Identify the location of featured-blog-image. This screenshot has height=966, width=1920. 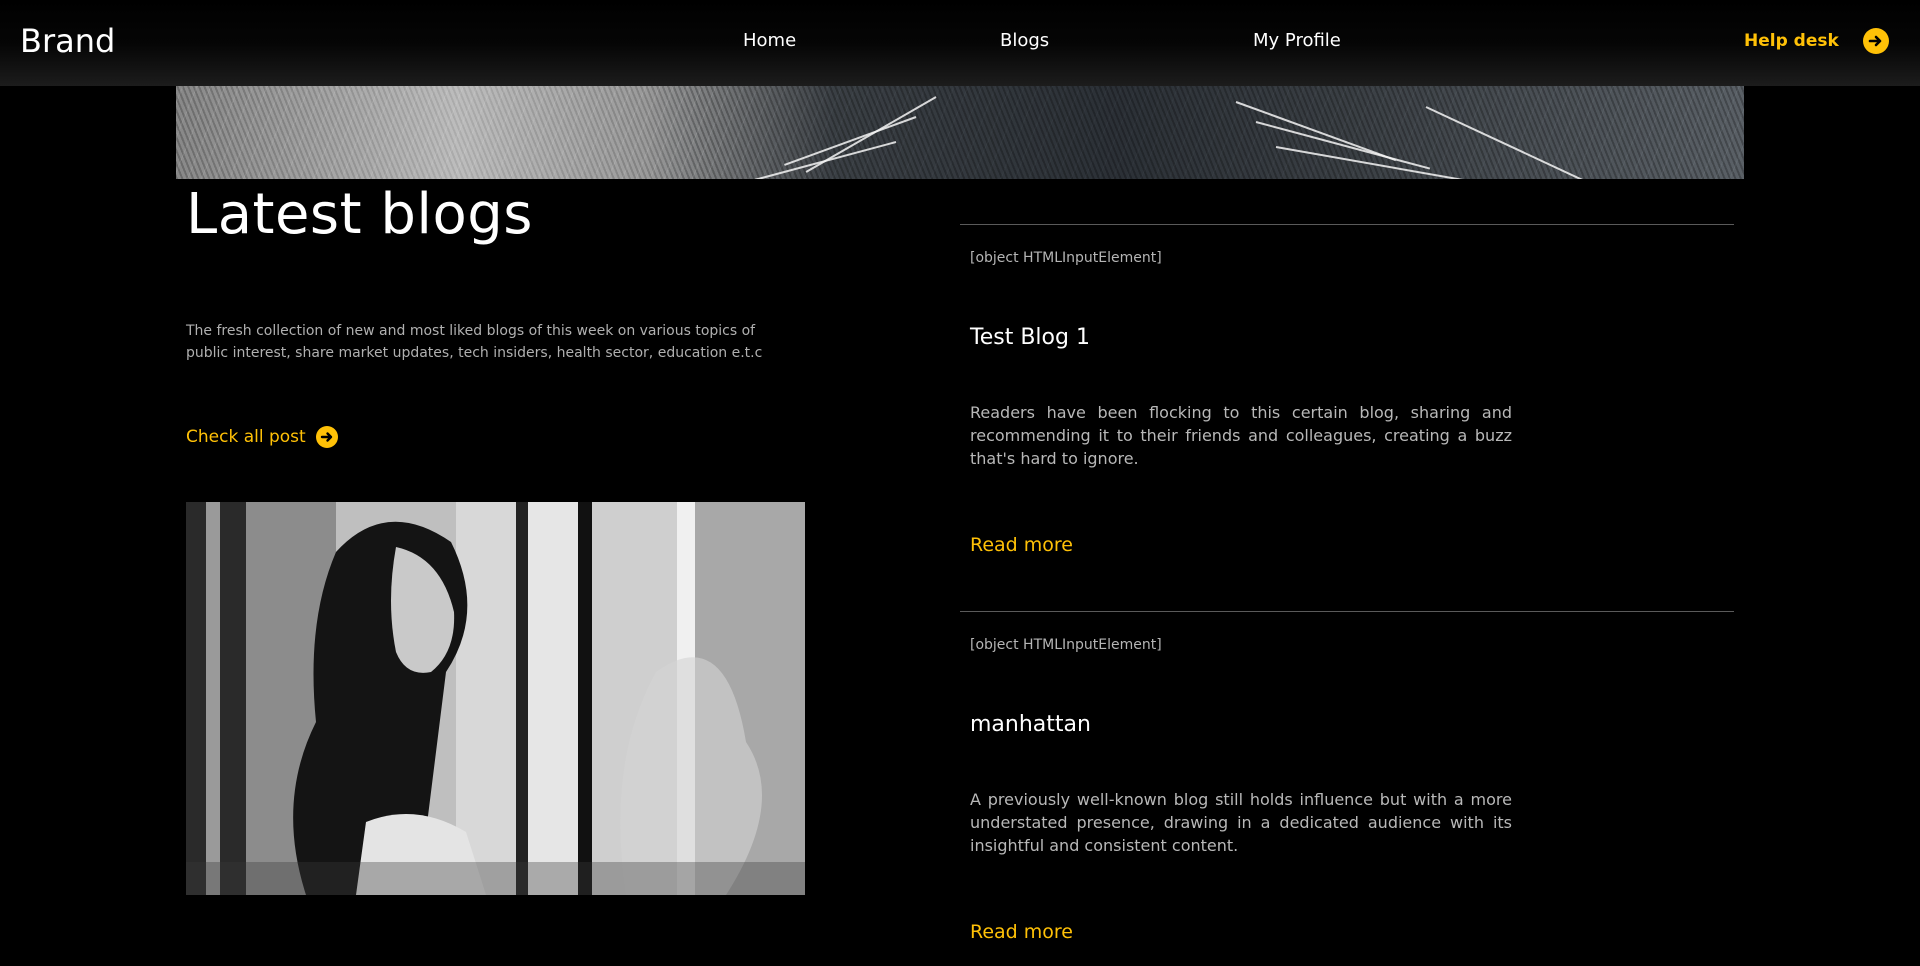
(495, 698).